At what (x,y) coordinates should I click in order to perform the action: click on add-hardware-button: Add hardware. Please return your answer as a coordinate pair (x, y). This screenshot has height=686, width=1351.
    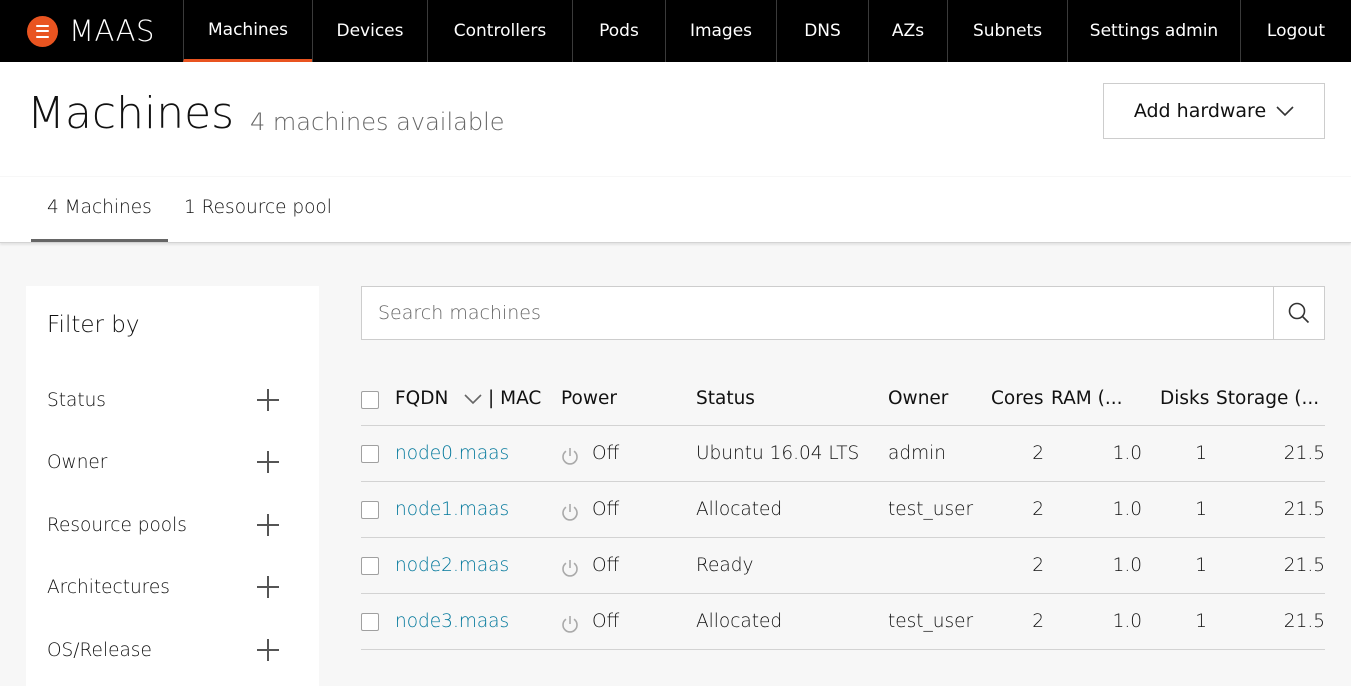
    Looking at the image, I should click on (1214, 111).